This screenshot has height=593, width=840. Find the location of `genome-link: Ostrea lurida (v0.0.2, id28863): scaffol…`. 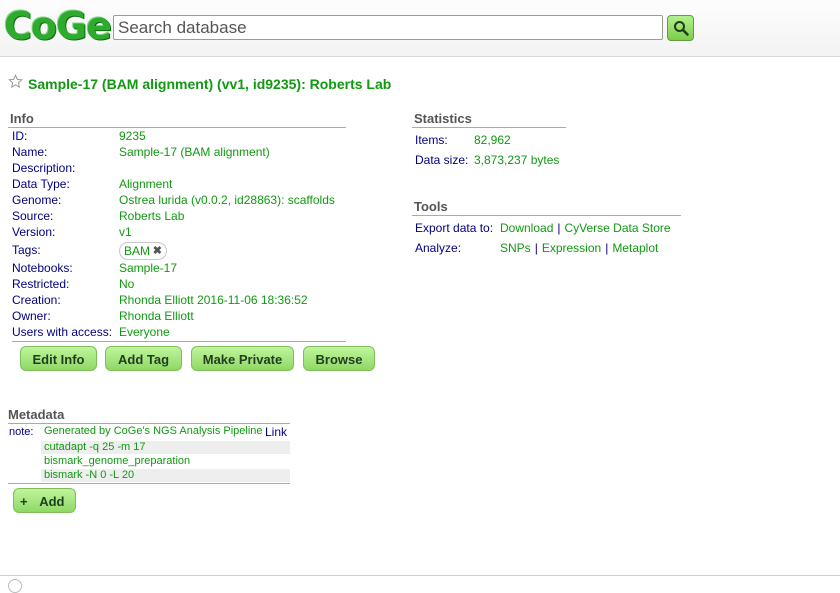

genome-link: Ostrea lurida (v0.0.2, id28863): scaffol… is located at coordinates (227, 200).